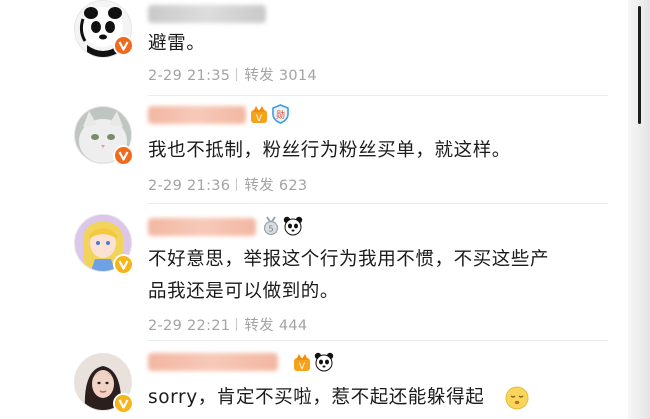 The height and width of the screenshot is (419, 650). I want to click on repost-count: 3014, so click(297, 76).